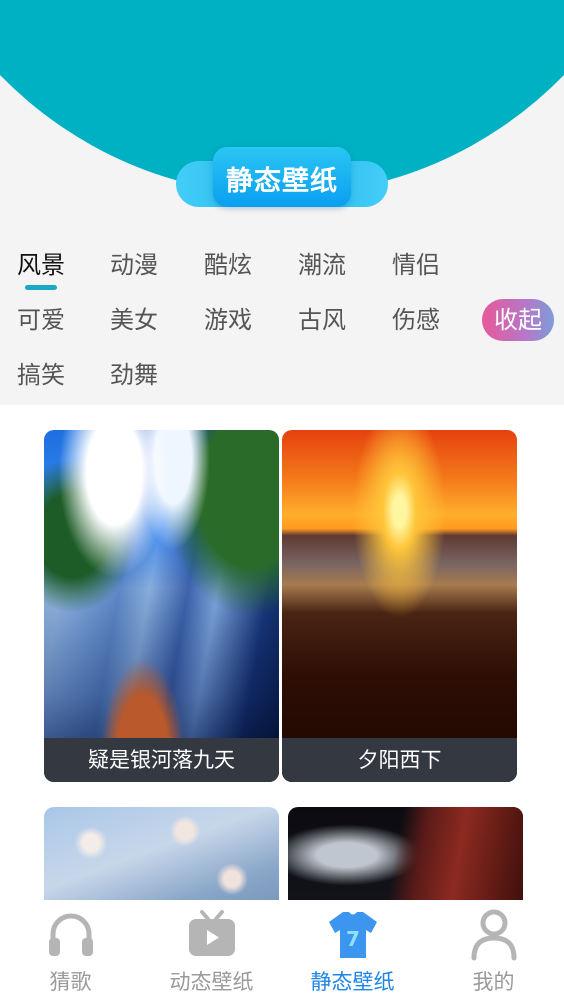 The image size is (564, 1002). Describe the element at coordinates (228, 320) in the screenshot. I see `category-tab-game: 游戏` at that location.